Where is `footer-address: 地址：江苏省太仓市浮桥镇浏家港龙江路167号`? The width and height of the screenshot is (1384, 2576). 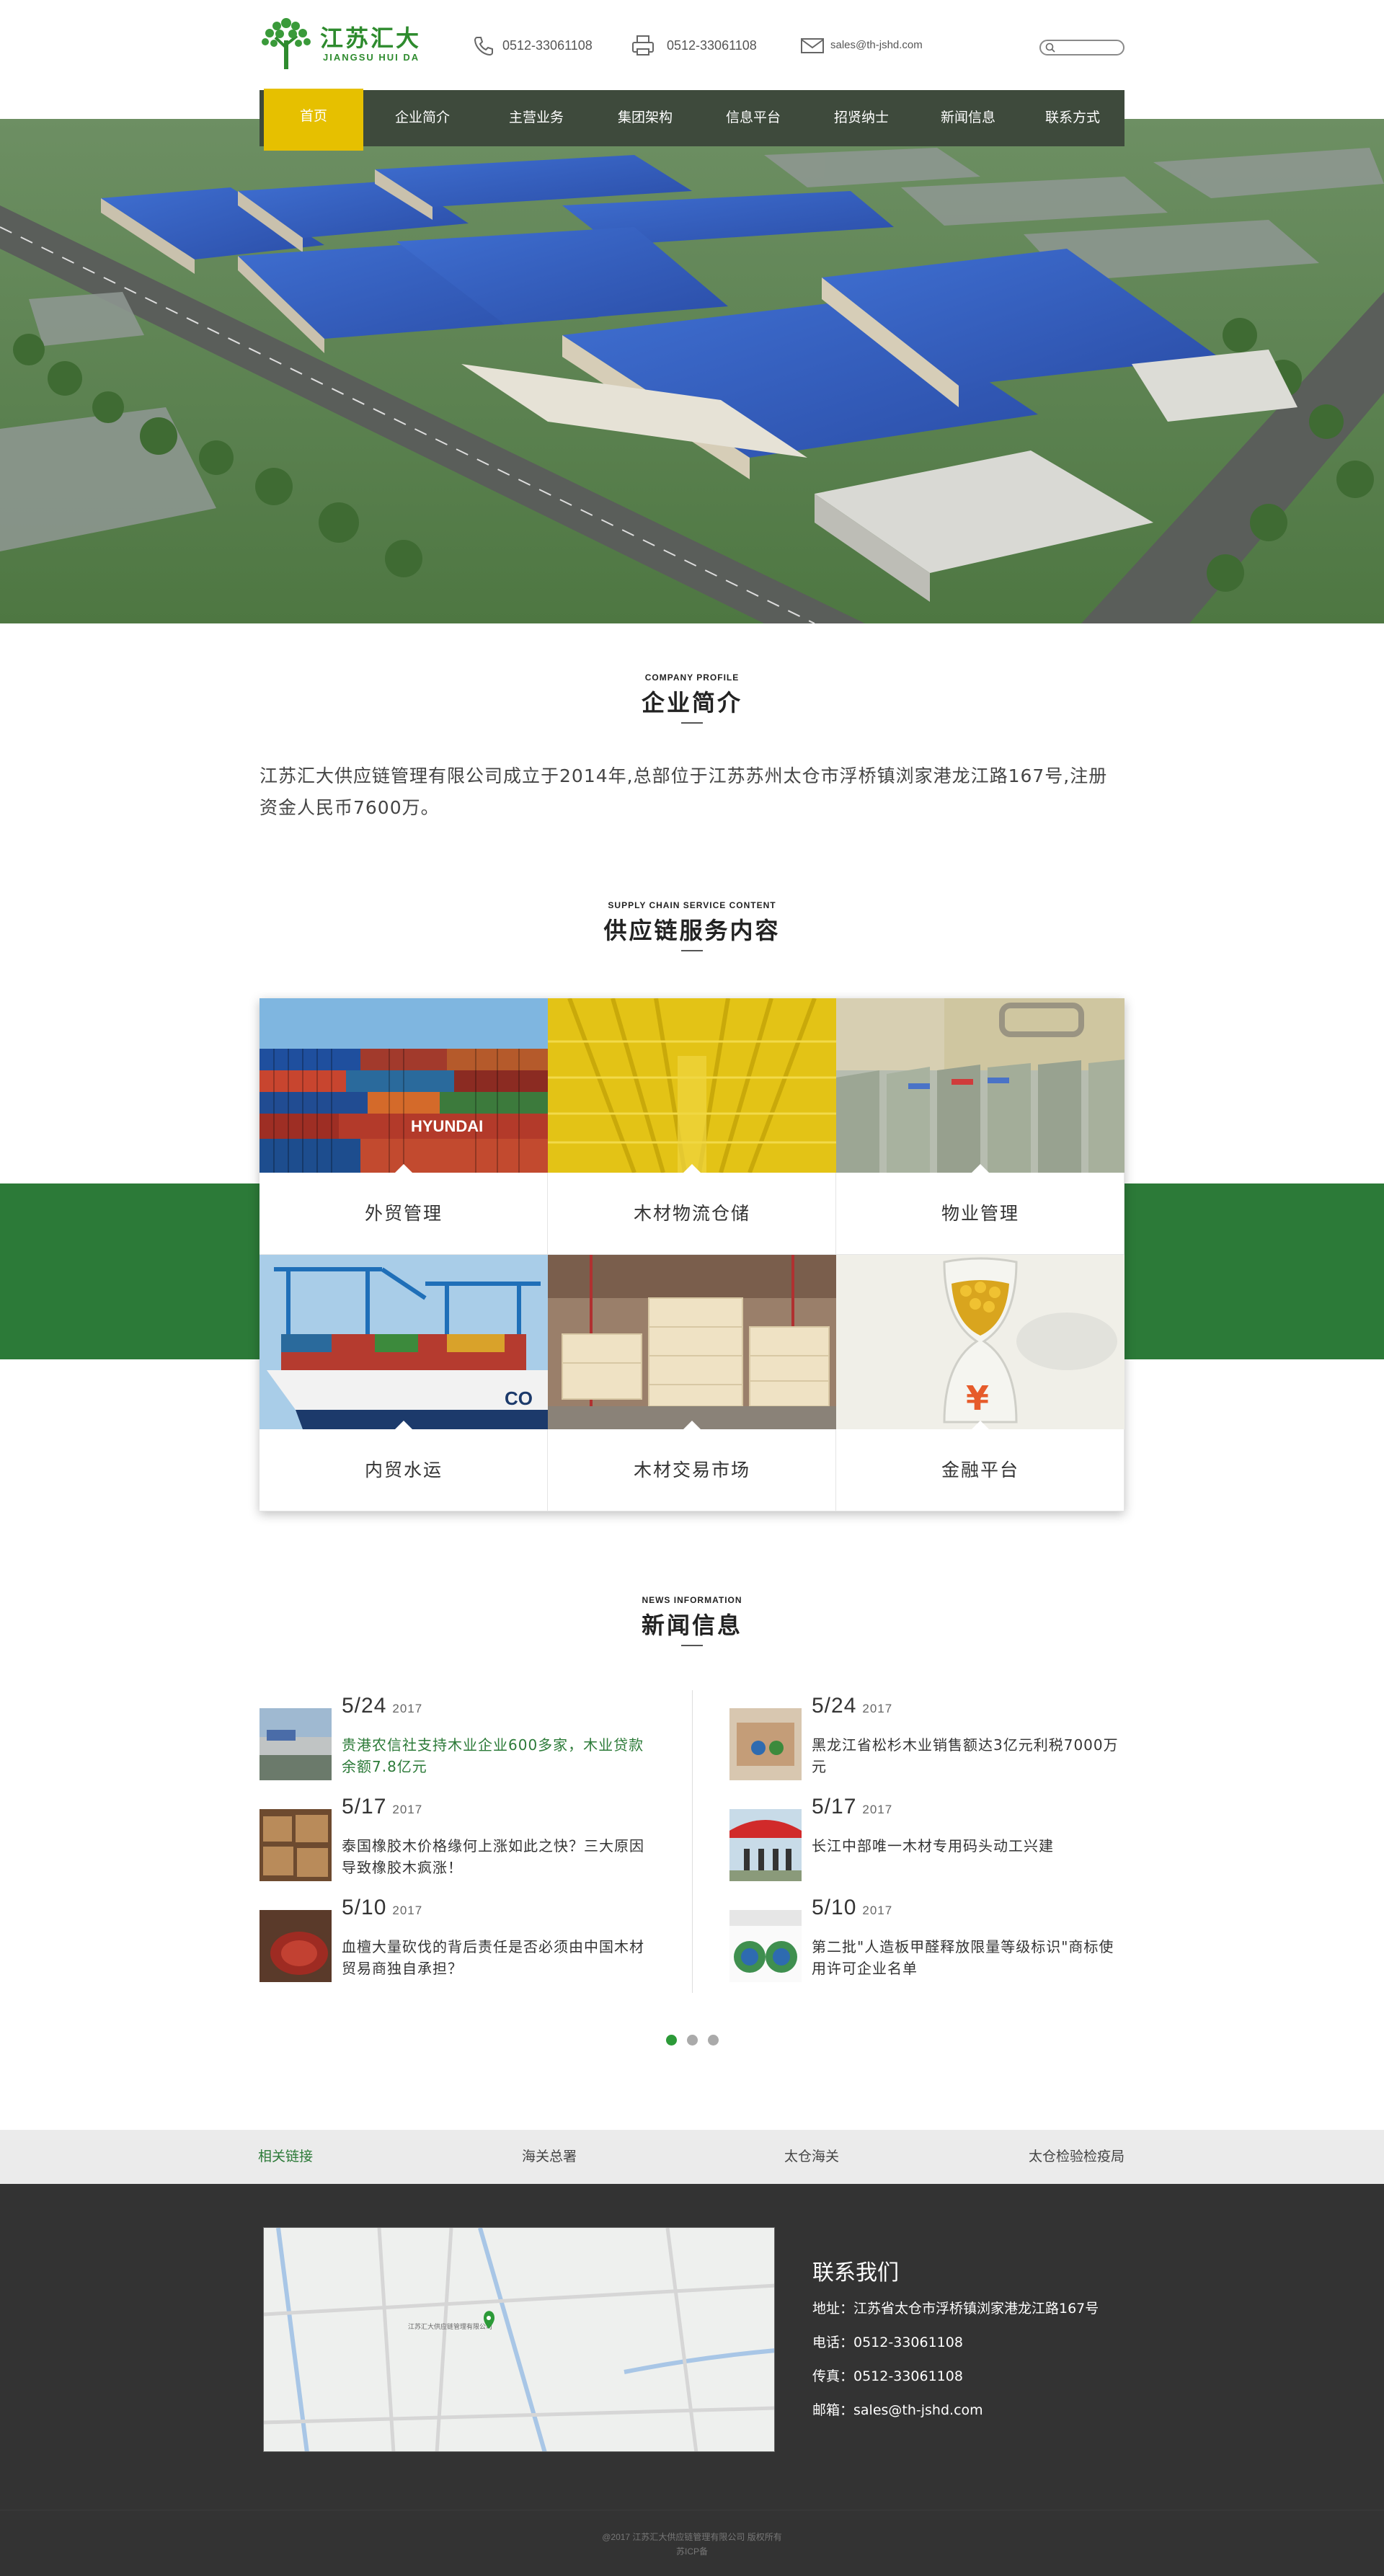
footer-address: 地址：江苏省太仓市浮桥镇浏家港龙江路167号 is located at coordinates (955, 2309).